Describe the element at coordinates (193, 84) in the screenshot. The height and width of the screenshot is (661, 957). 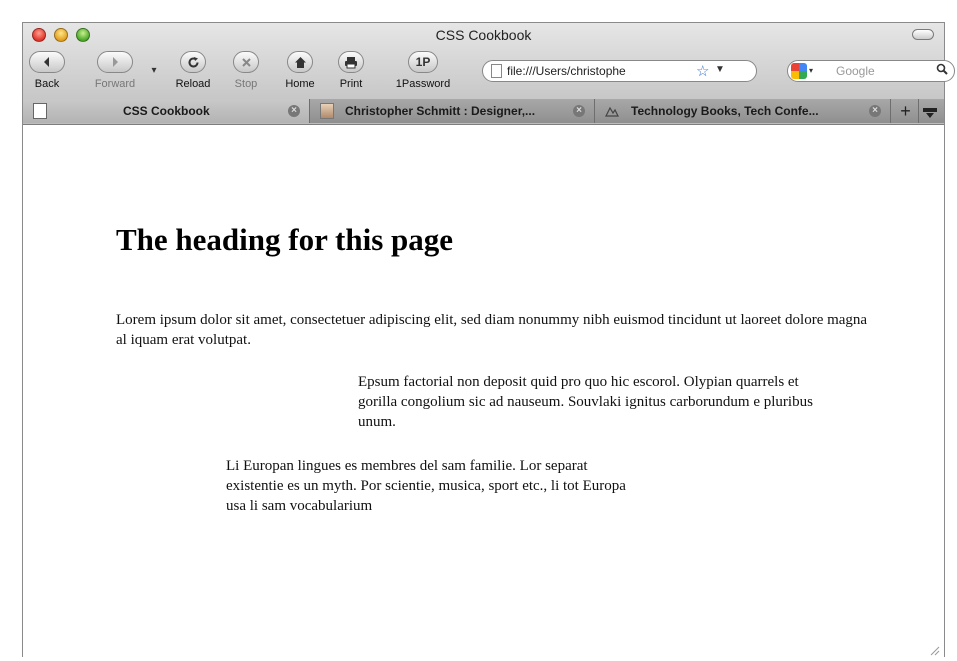
I see `reload-label: Reload` at that location.